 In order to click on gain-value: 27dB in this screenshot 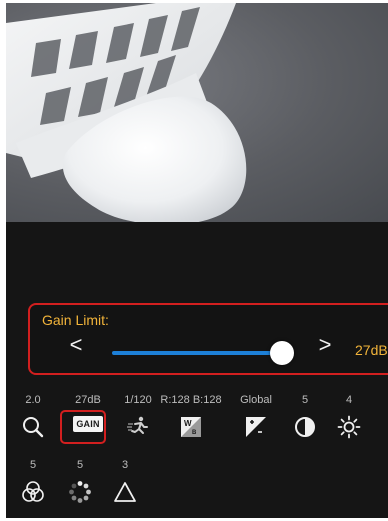, I will do `click(88, 400)`.